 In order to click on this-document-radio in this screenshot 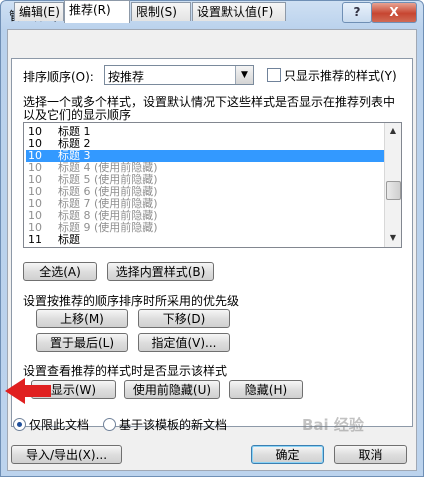, I will do `click(19, 424)`.